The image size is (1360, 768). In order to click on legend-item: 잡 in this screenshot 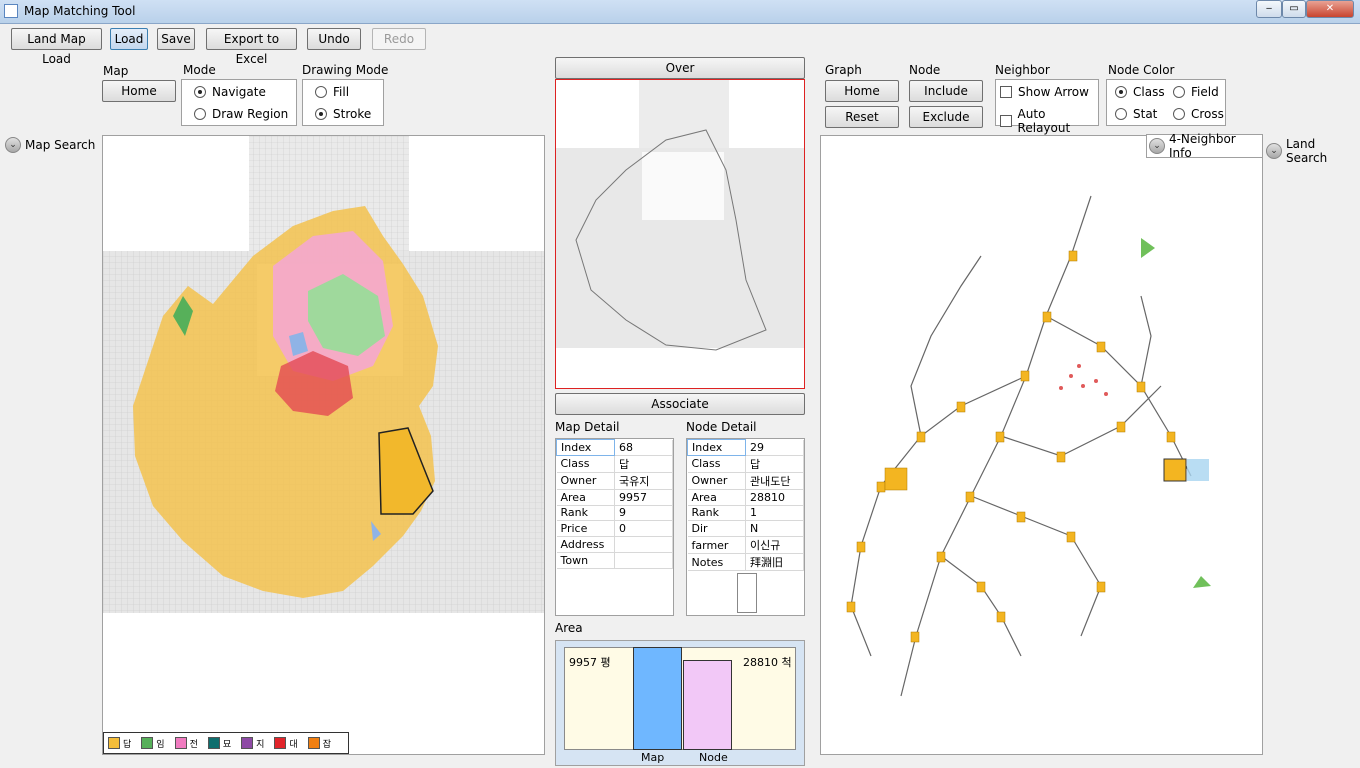, I will do `click(319, 743)`.